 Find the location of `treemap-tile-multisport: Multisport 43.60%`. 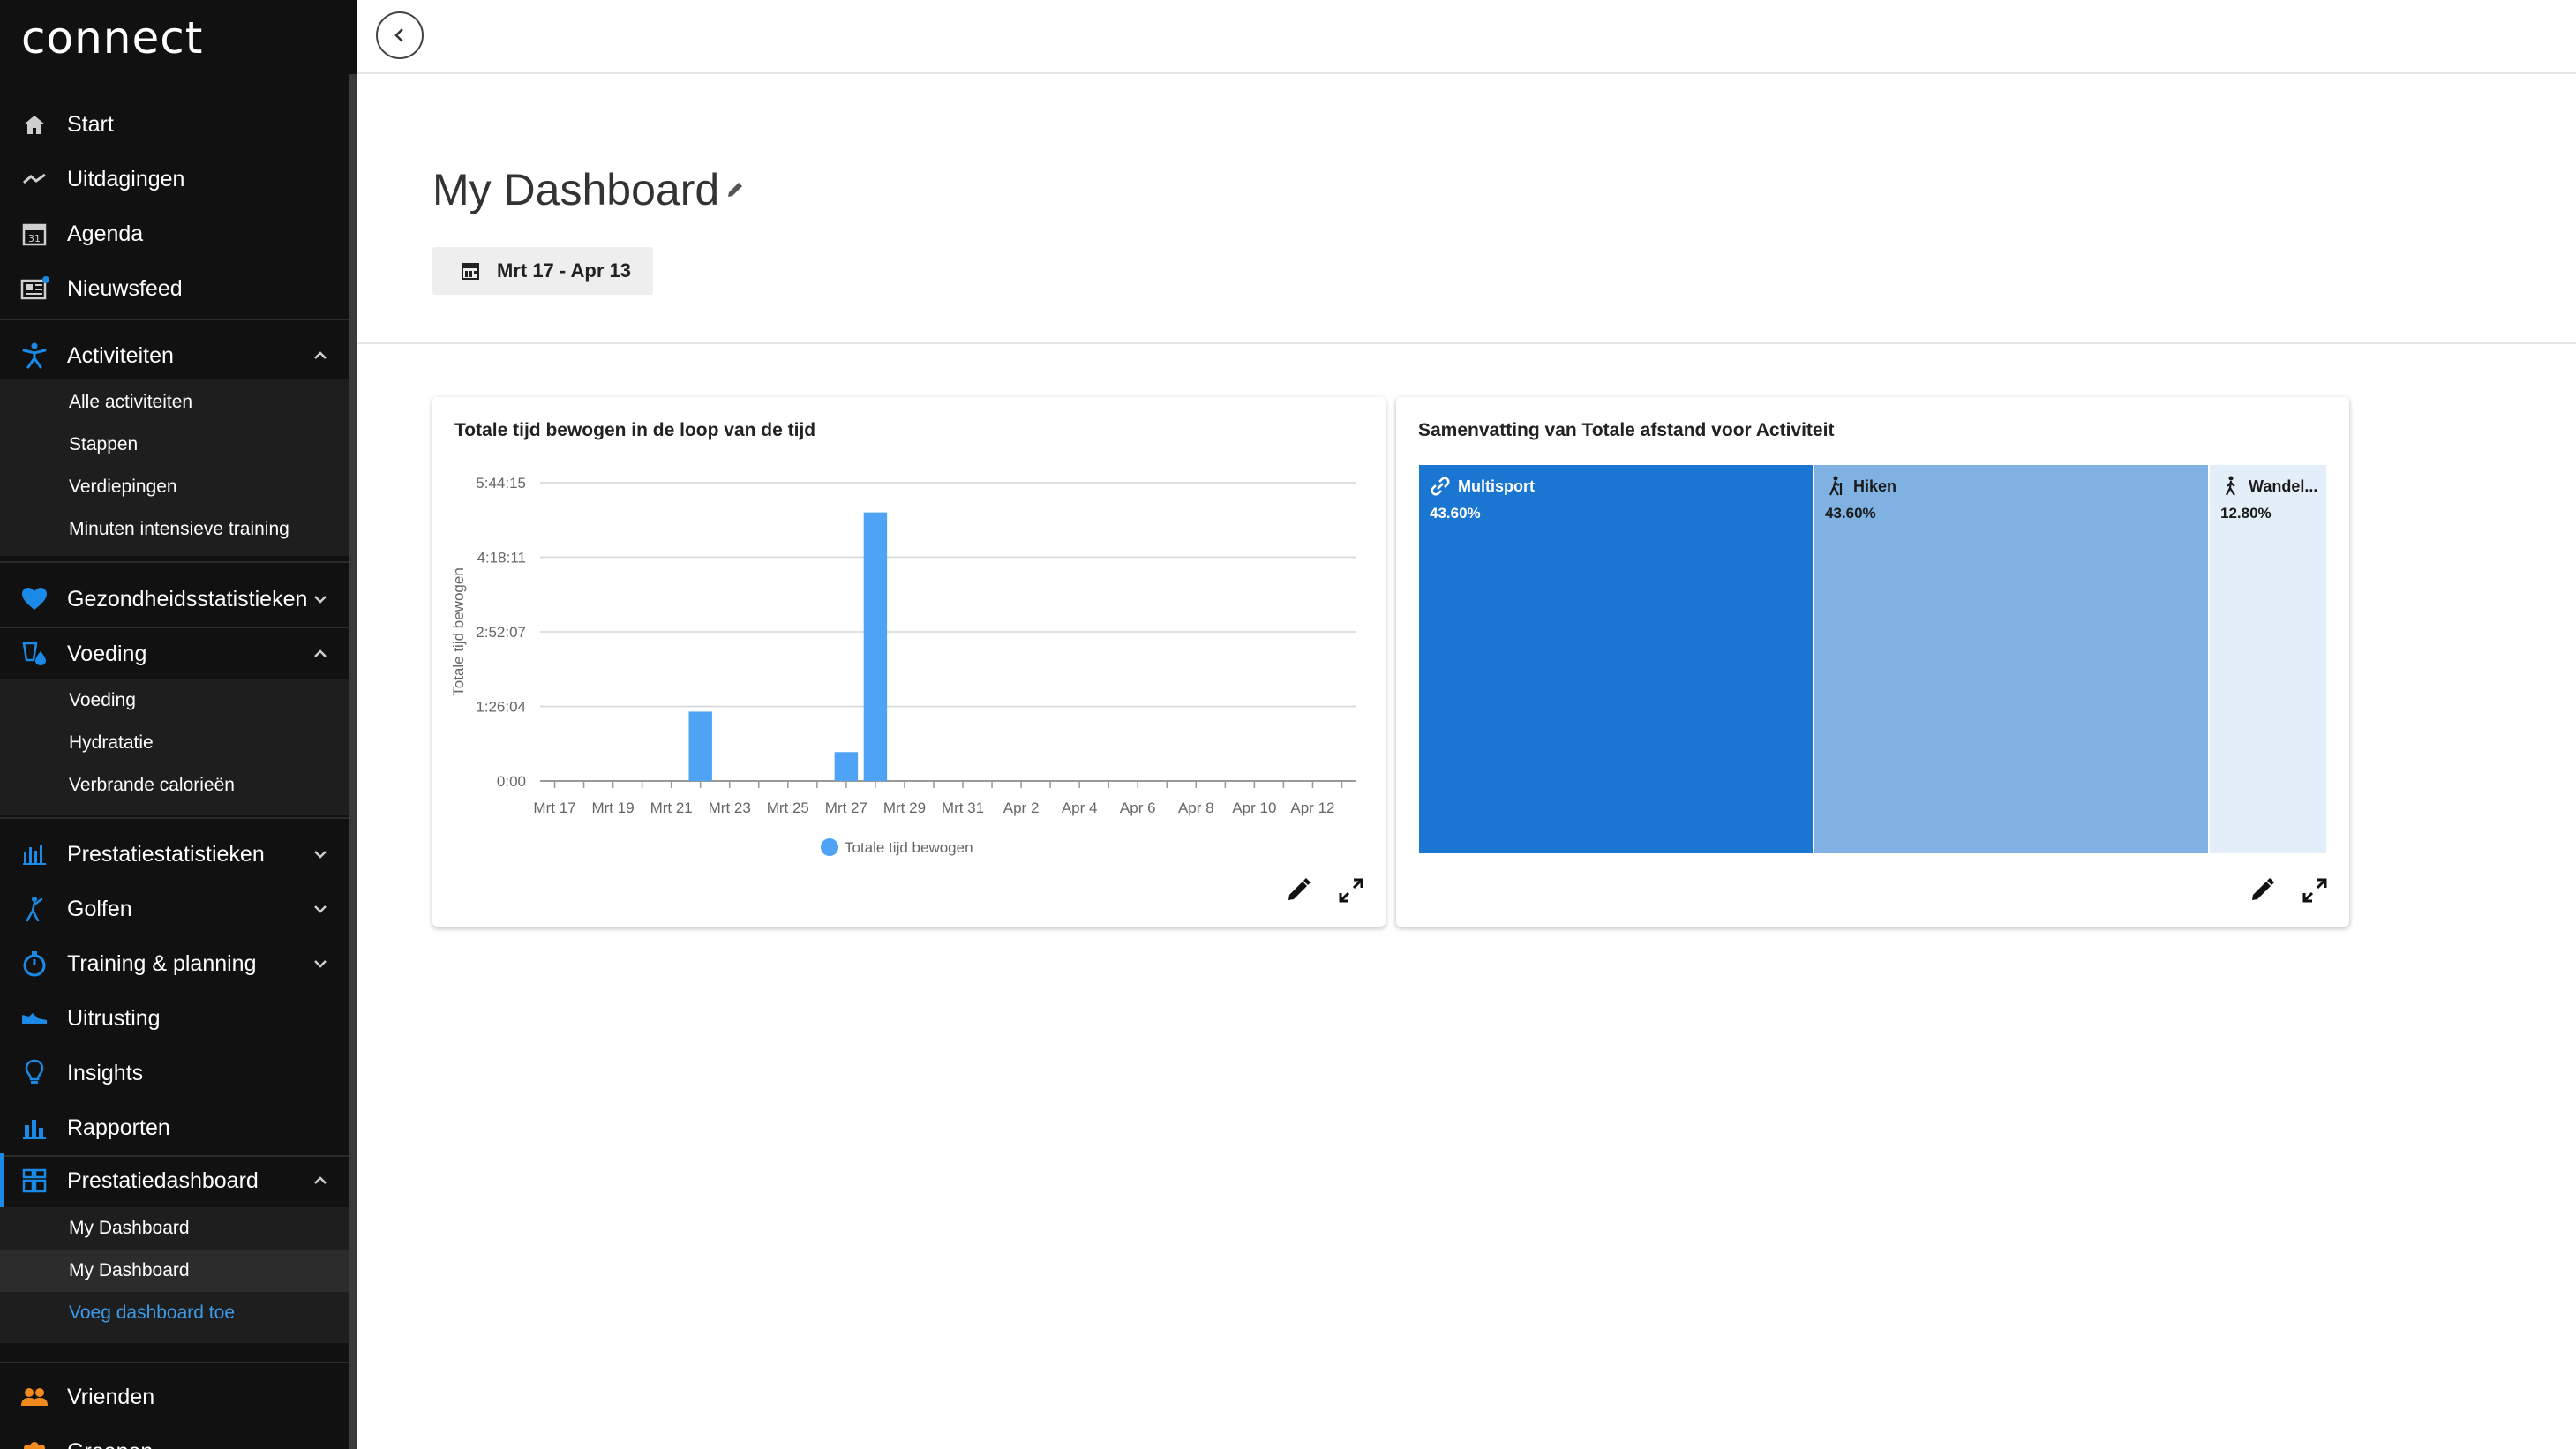

treemap-tile-multisport: Multisport 43.60% is located at coordinates (1616, 659).